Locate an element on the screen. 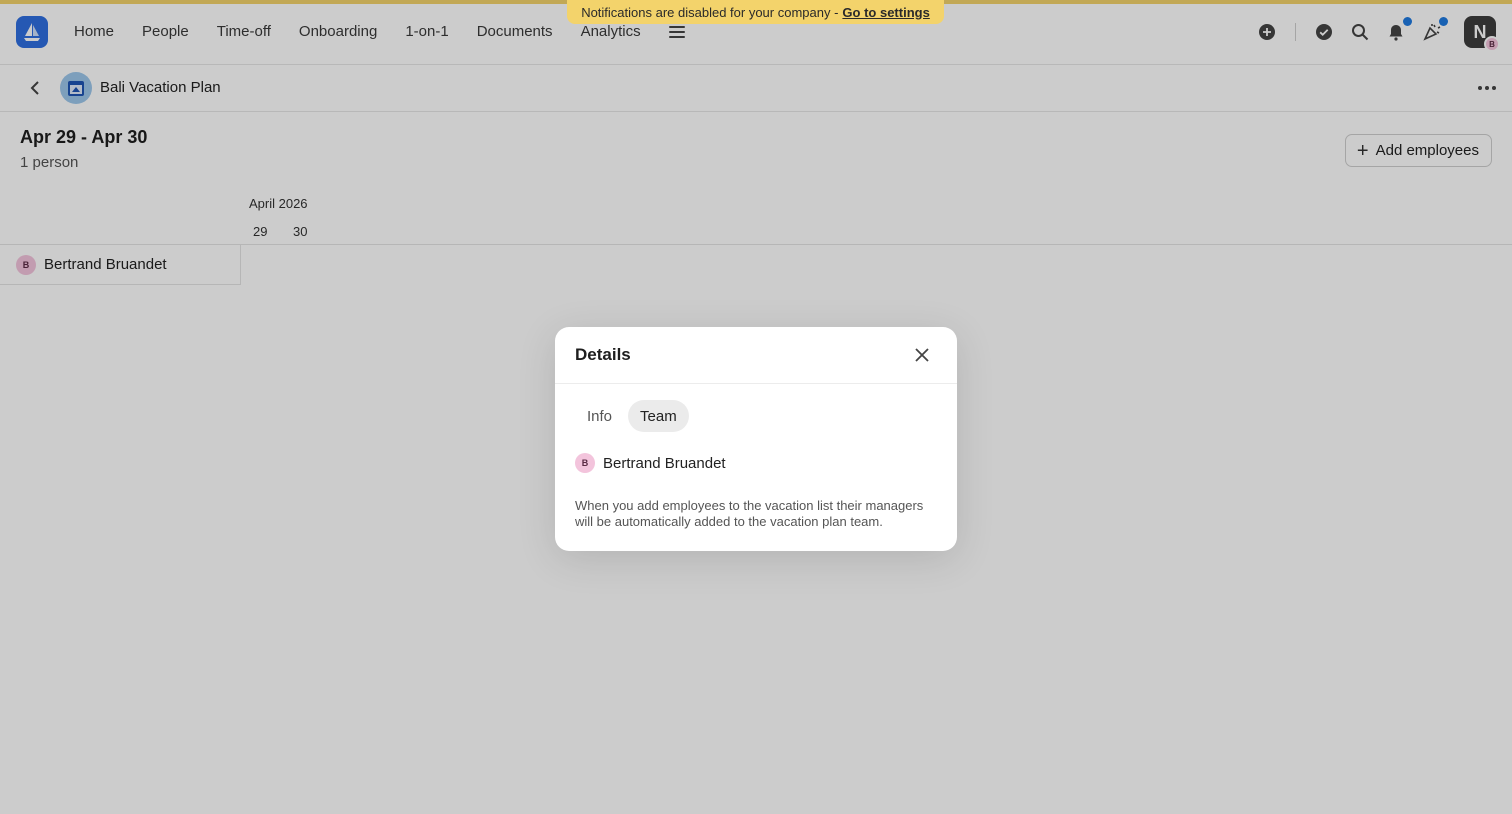  modal-header: Details is located at coordinates (756, 355).